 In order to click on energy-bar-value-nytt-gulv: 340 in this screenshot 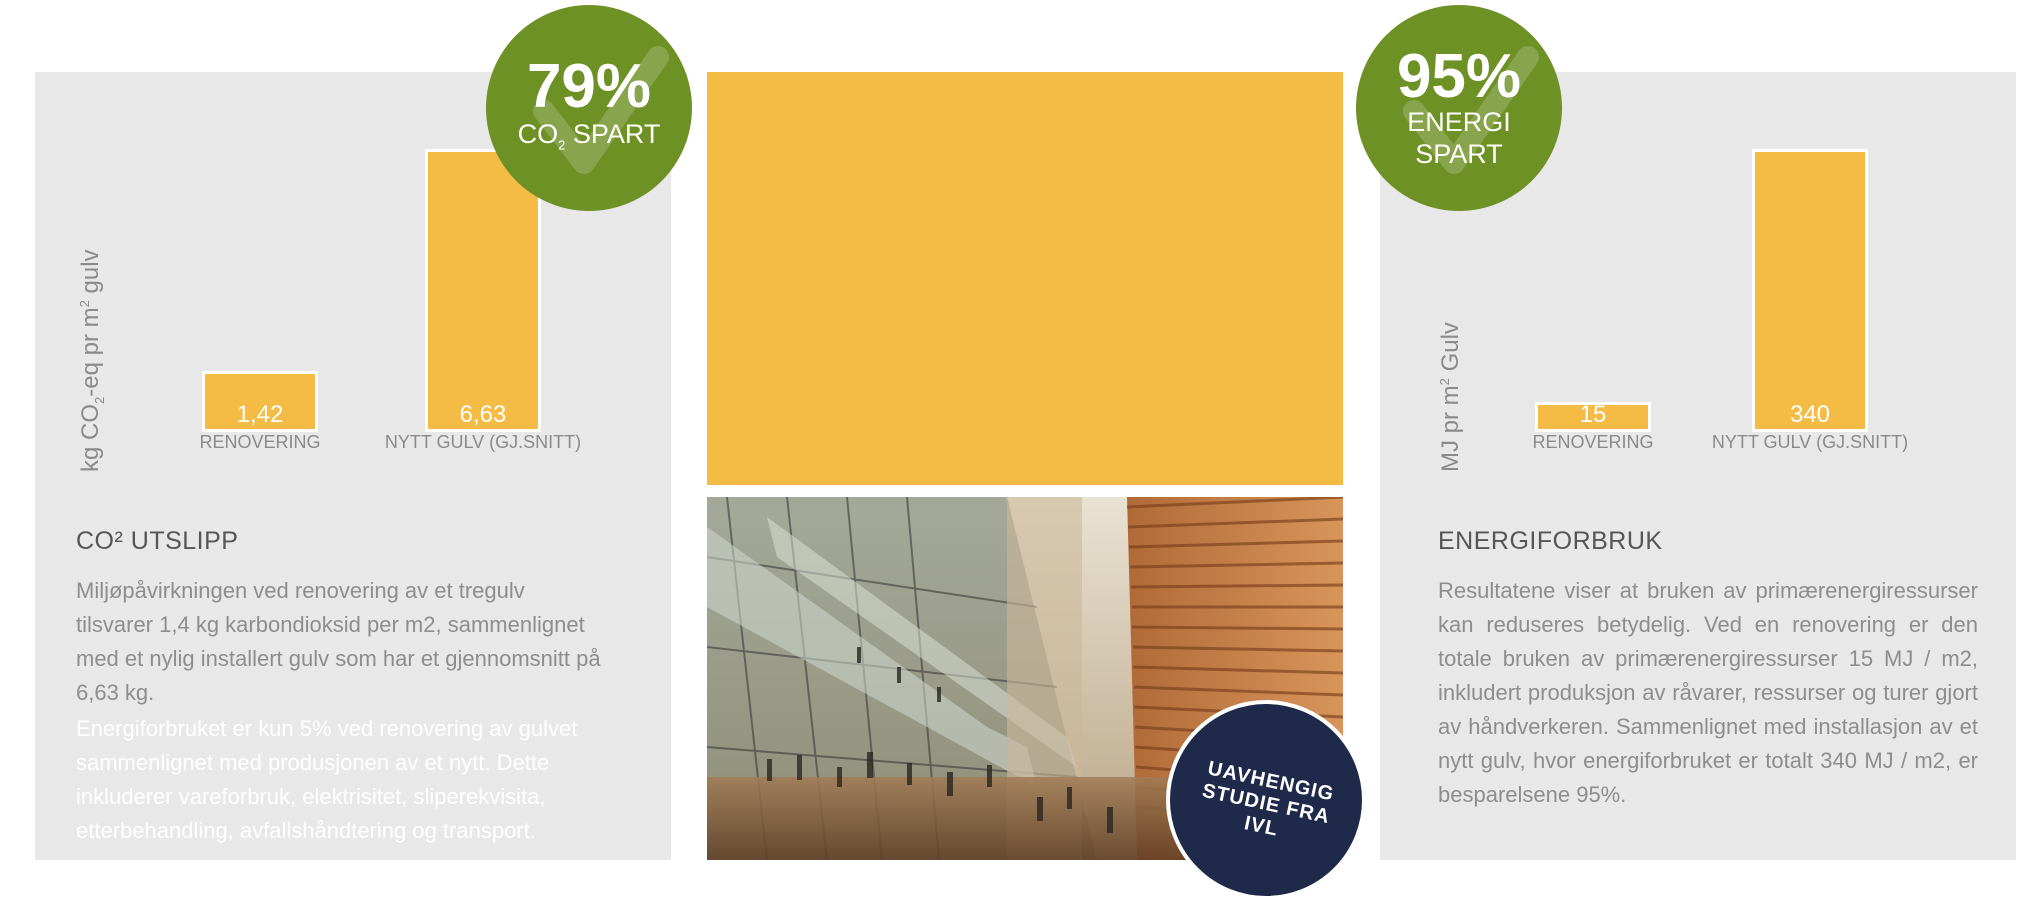, I will do `click(1810, 414)`.